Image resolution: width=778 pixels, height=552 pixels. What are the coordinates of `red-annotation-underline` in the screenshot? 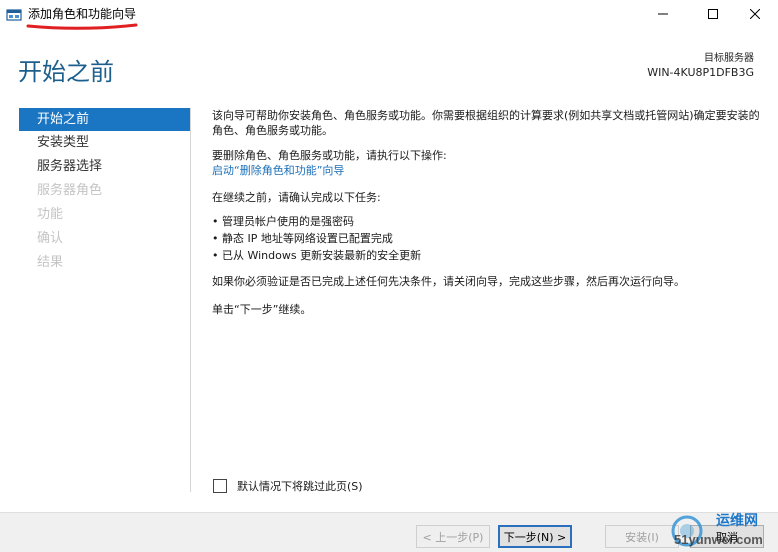 It's located at (82, 26).